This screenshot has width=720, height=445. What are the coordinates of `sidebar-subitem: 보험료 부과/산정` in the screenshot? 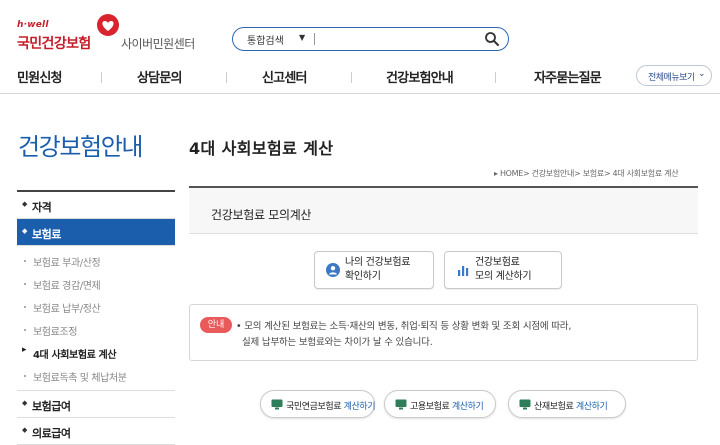 It's located at (96, 260).